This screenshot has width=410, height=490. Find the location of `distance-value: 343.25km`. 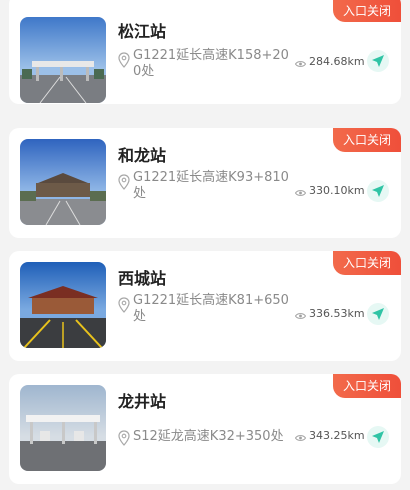

distance-value: 343.25km is located at coordinates (337, 435).